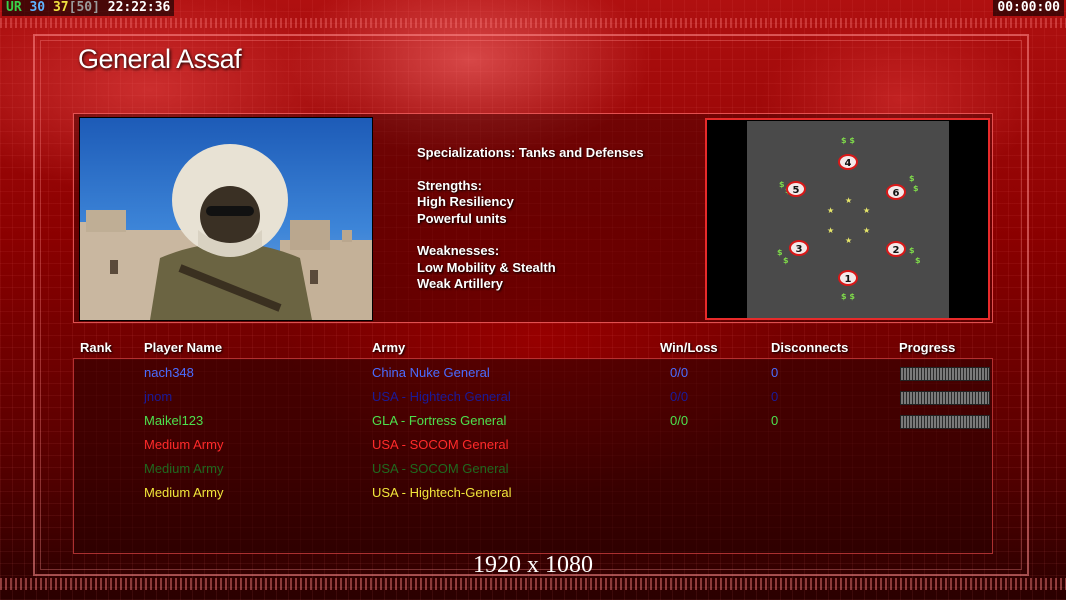 This screenshot has width=1066, height=600. I want to click on general-portrait, so click(226, 219).